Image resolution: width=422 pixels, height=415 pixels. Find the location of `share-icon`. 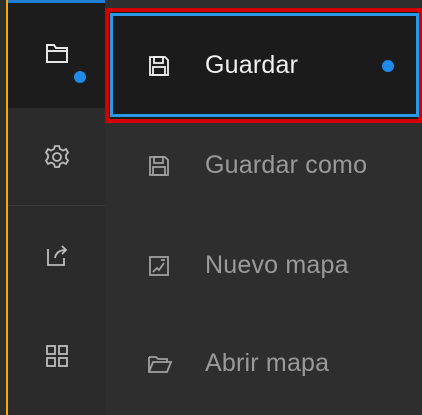

share-icon is located at coordinates (56, 255).